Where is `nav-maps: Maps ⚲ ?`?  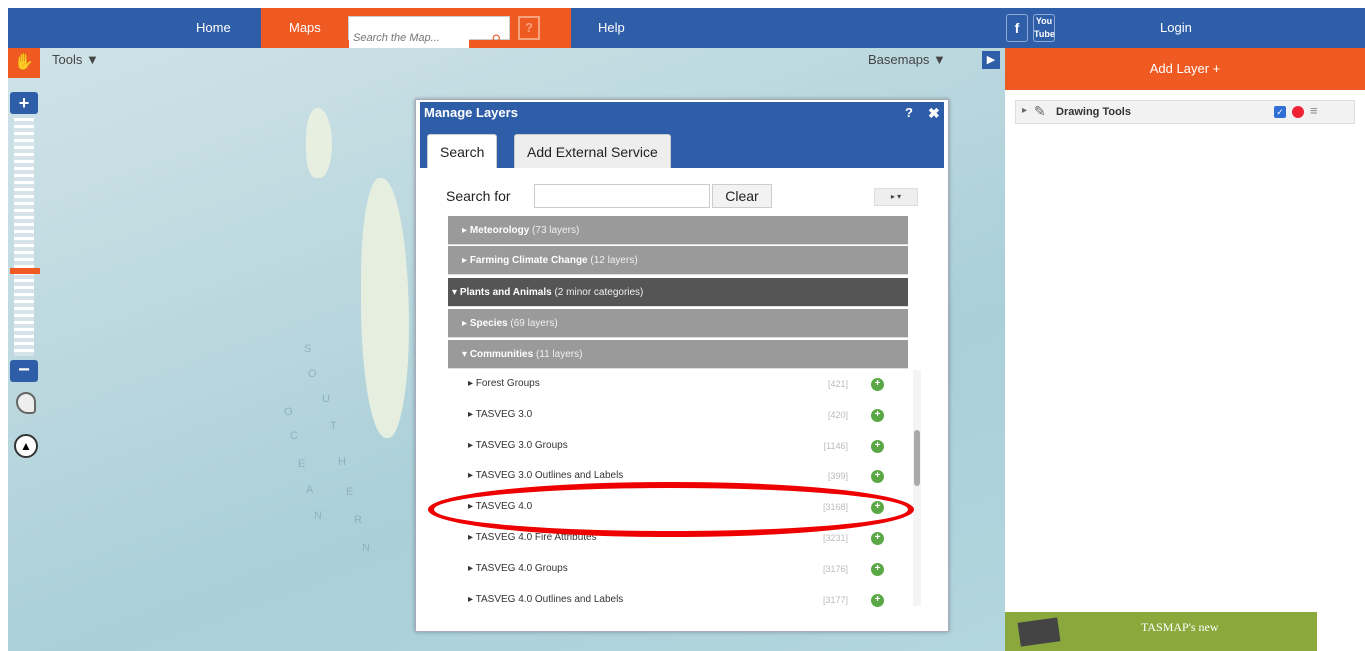
nav-maps: Maps ⚲ ? is located at coordinates (416, 28).